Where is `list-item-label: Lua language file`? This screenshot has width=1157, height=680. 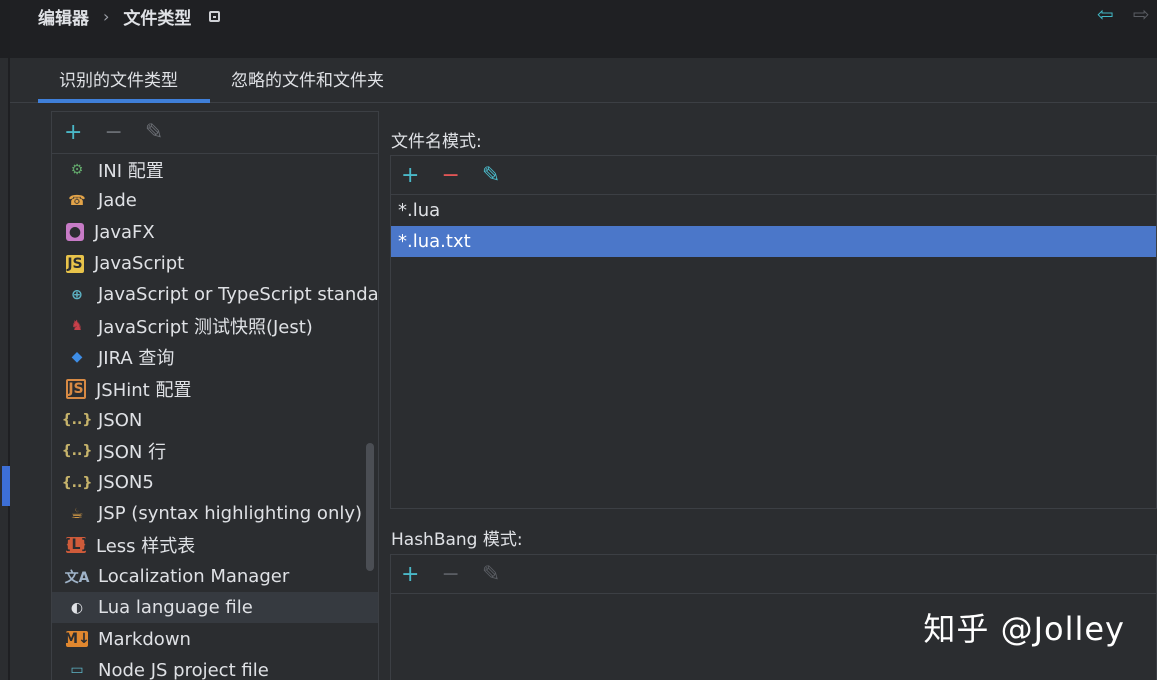
list-item-label: Lua language file is located at coordinates (175, 608).